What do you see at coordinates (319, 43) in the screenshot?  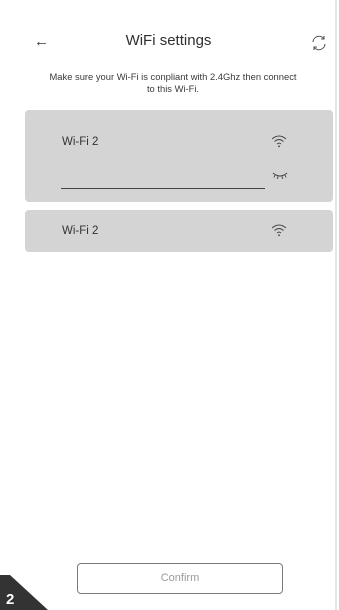 I see `refresh-icon` at bounding box center [319, 43].